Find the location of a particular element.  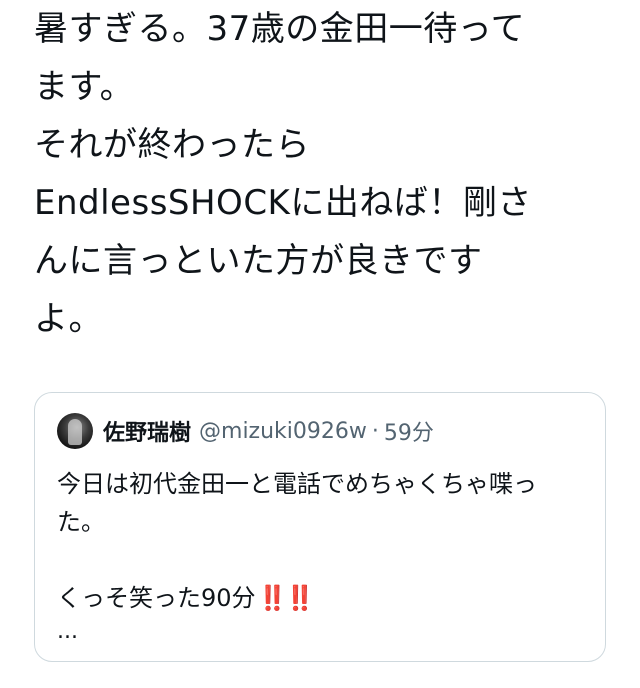

author-handle: @mizuki0926w is located at coordinates (283, 431).